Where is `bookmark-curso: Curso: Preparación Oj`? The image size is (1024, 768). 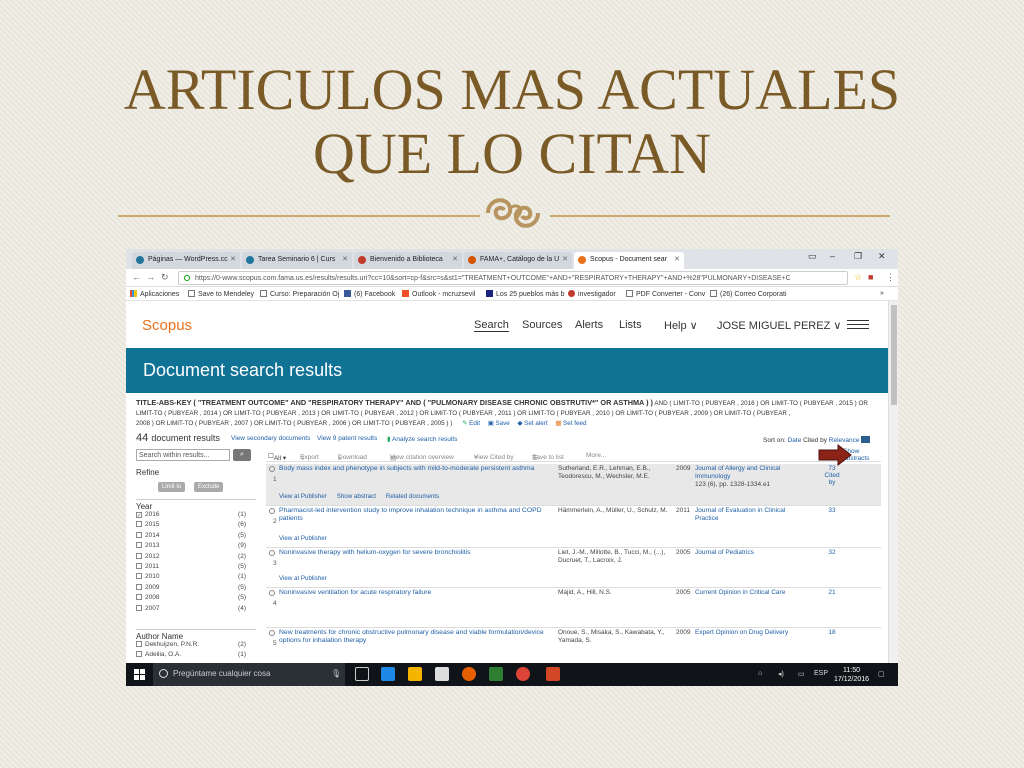 bookmark-curso: Curso: Preparación Oj is located at coordinates (299, 294).